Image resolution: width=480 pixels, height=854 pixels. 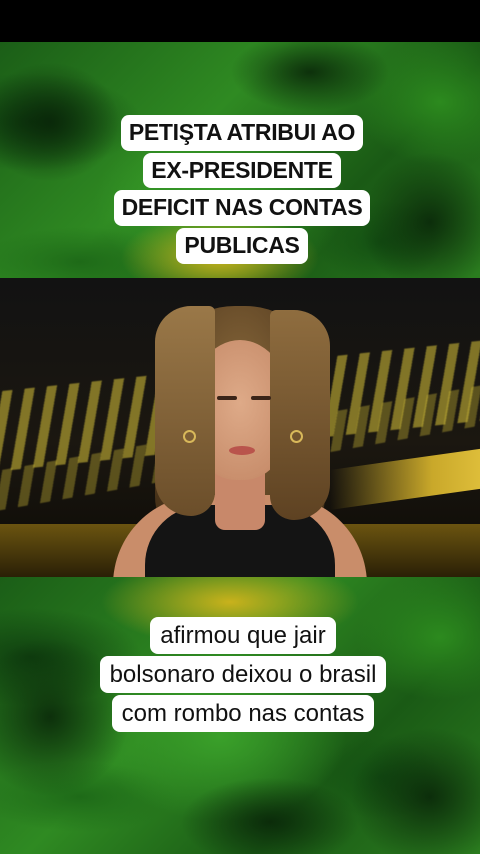 I want to click on subtitle-line-3: com rombo nas contas, so click(x=243, y=714).